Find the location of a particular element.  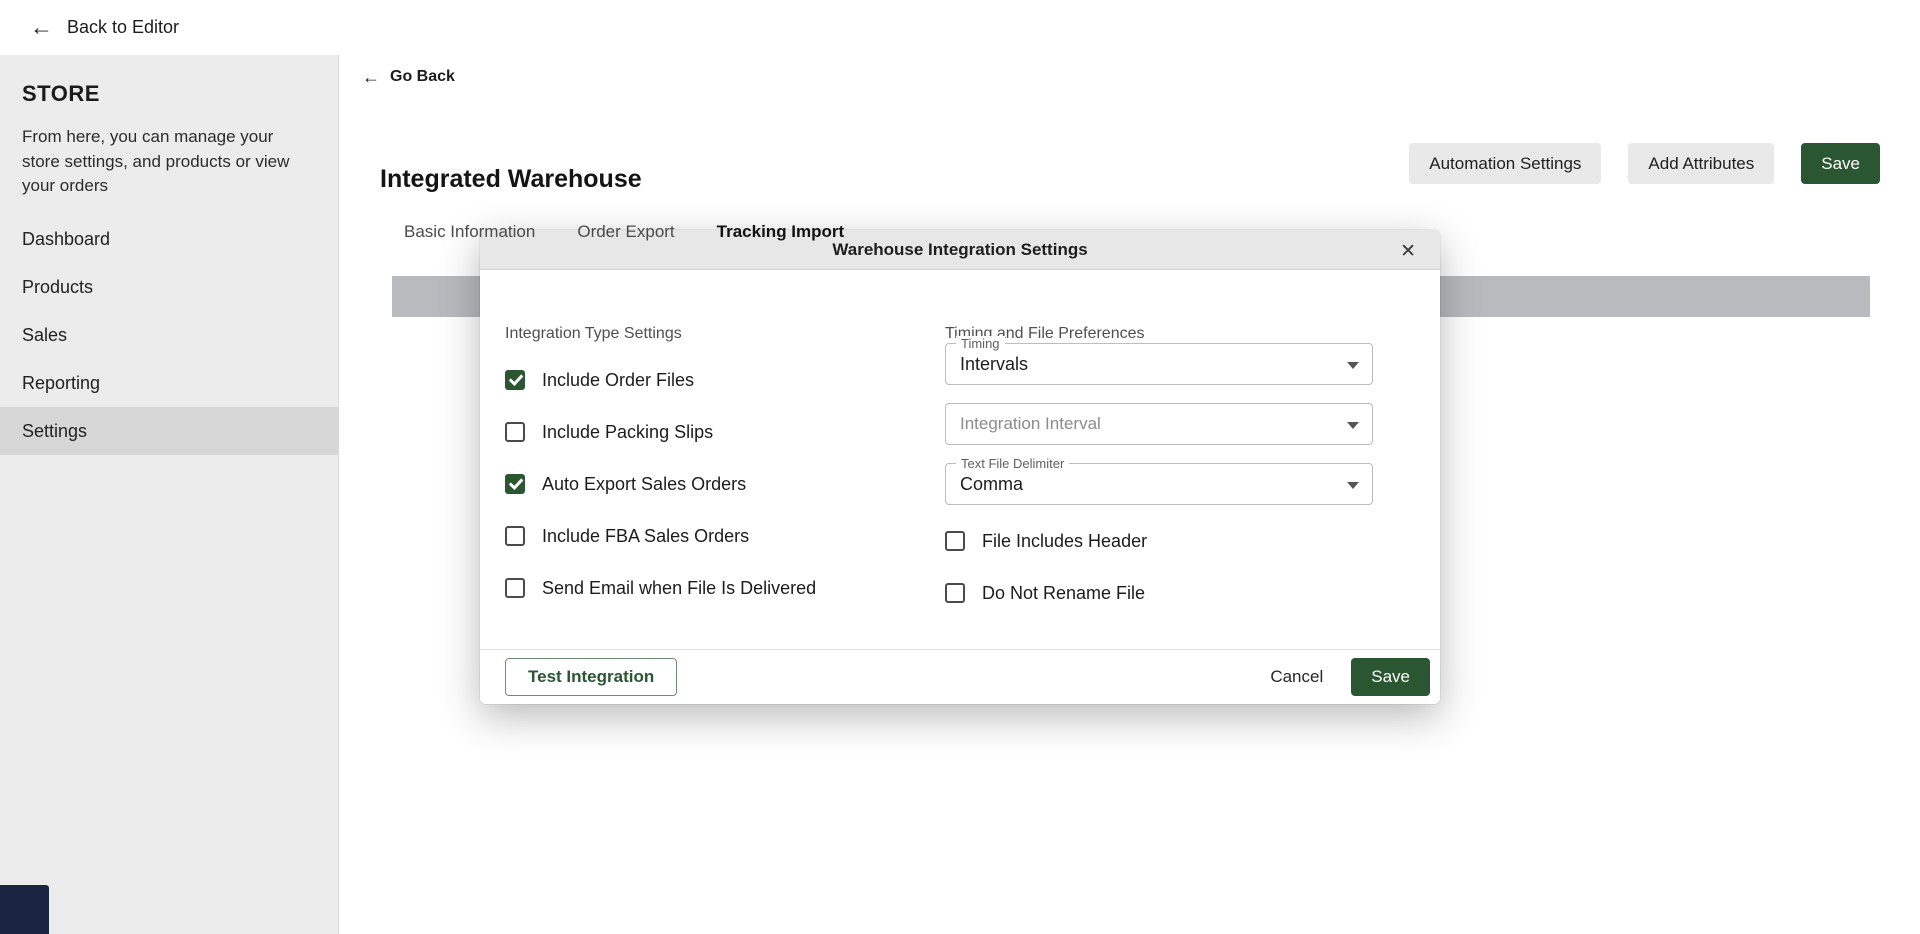

tab-order-export: Order Export is located at coordinates (625, 232).